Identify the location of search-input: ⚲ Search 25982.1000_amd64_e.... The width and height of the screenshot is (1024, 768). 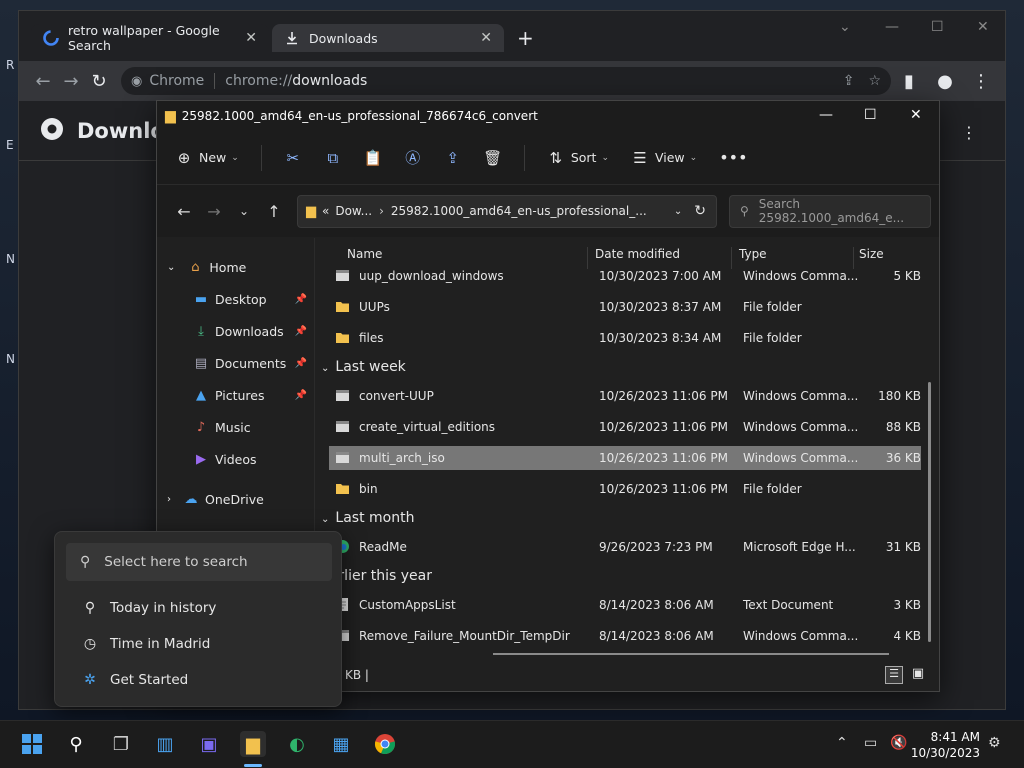
(830, 211).